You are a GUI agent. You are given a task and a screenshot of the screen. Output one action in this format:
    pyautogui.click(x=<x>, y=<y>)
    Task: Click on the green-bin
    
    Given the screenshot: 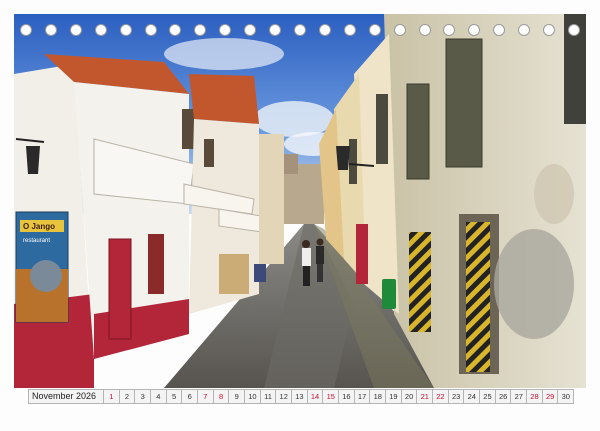 What is the action you would take?
    pyautogui.click(x=389, y=294)
    